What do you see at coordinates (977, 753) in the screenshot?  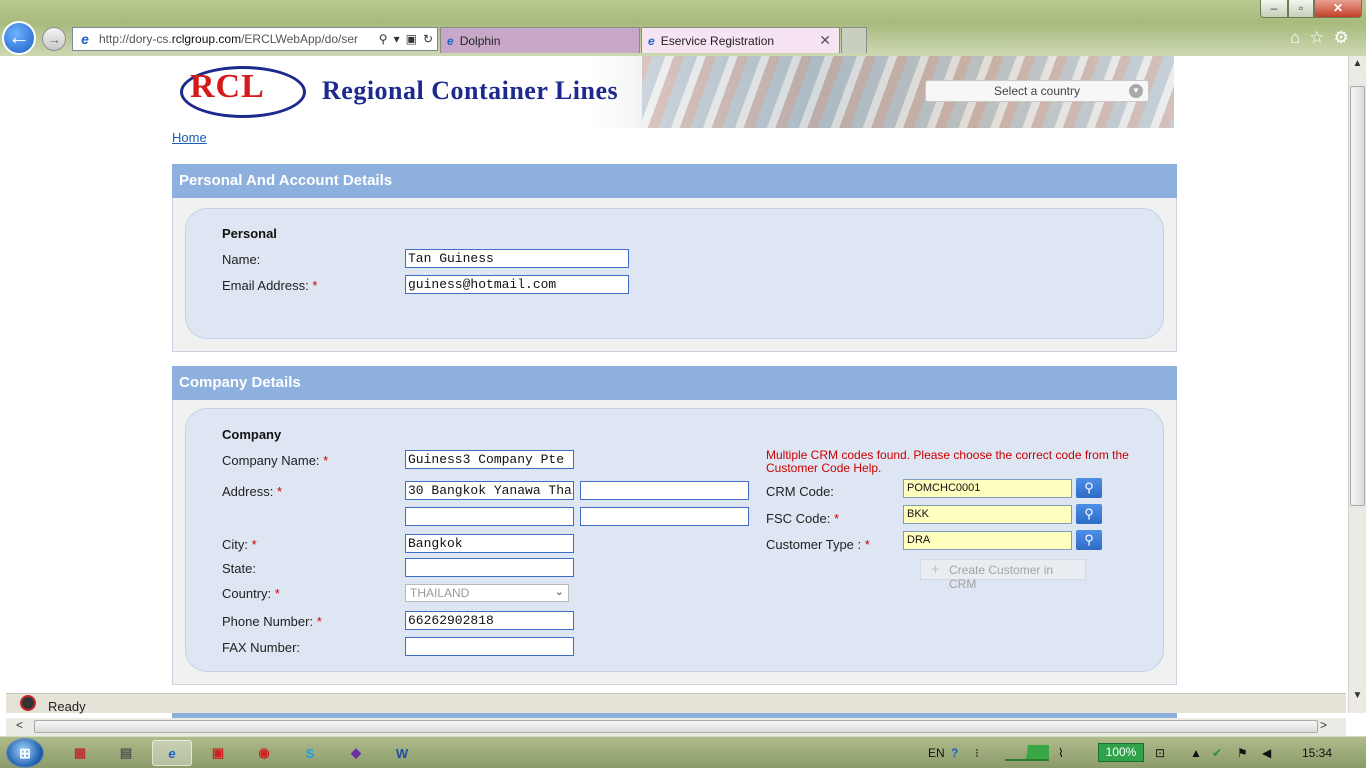 I see `tray-expand-icon: ⁝` at bounding box center [977, 753].